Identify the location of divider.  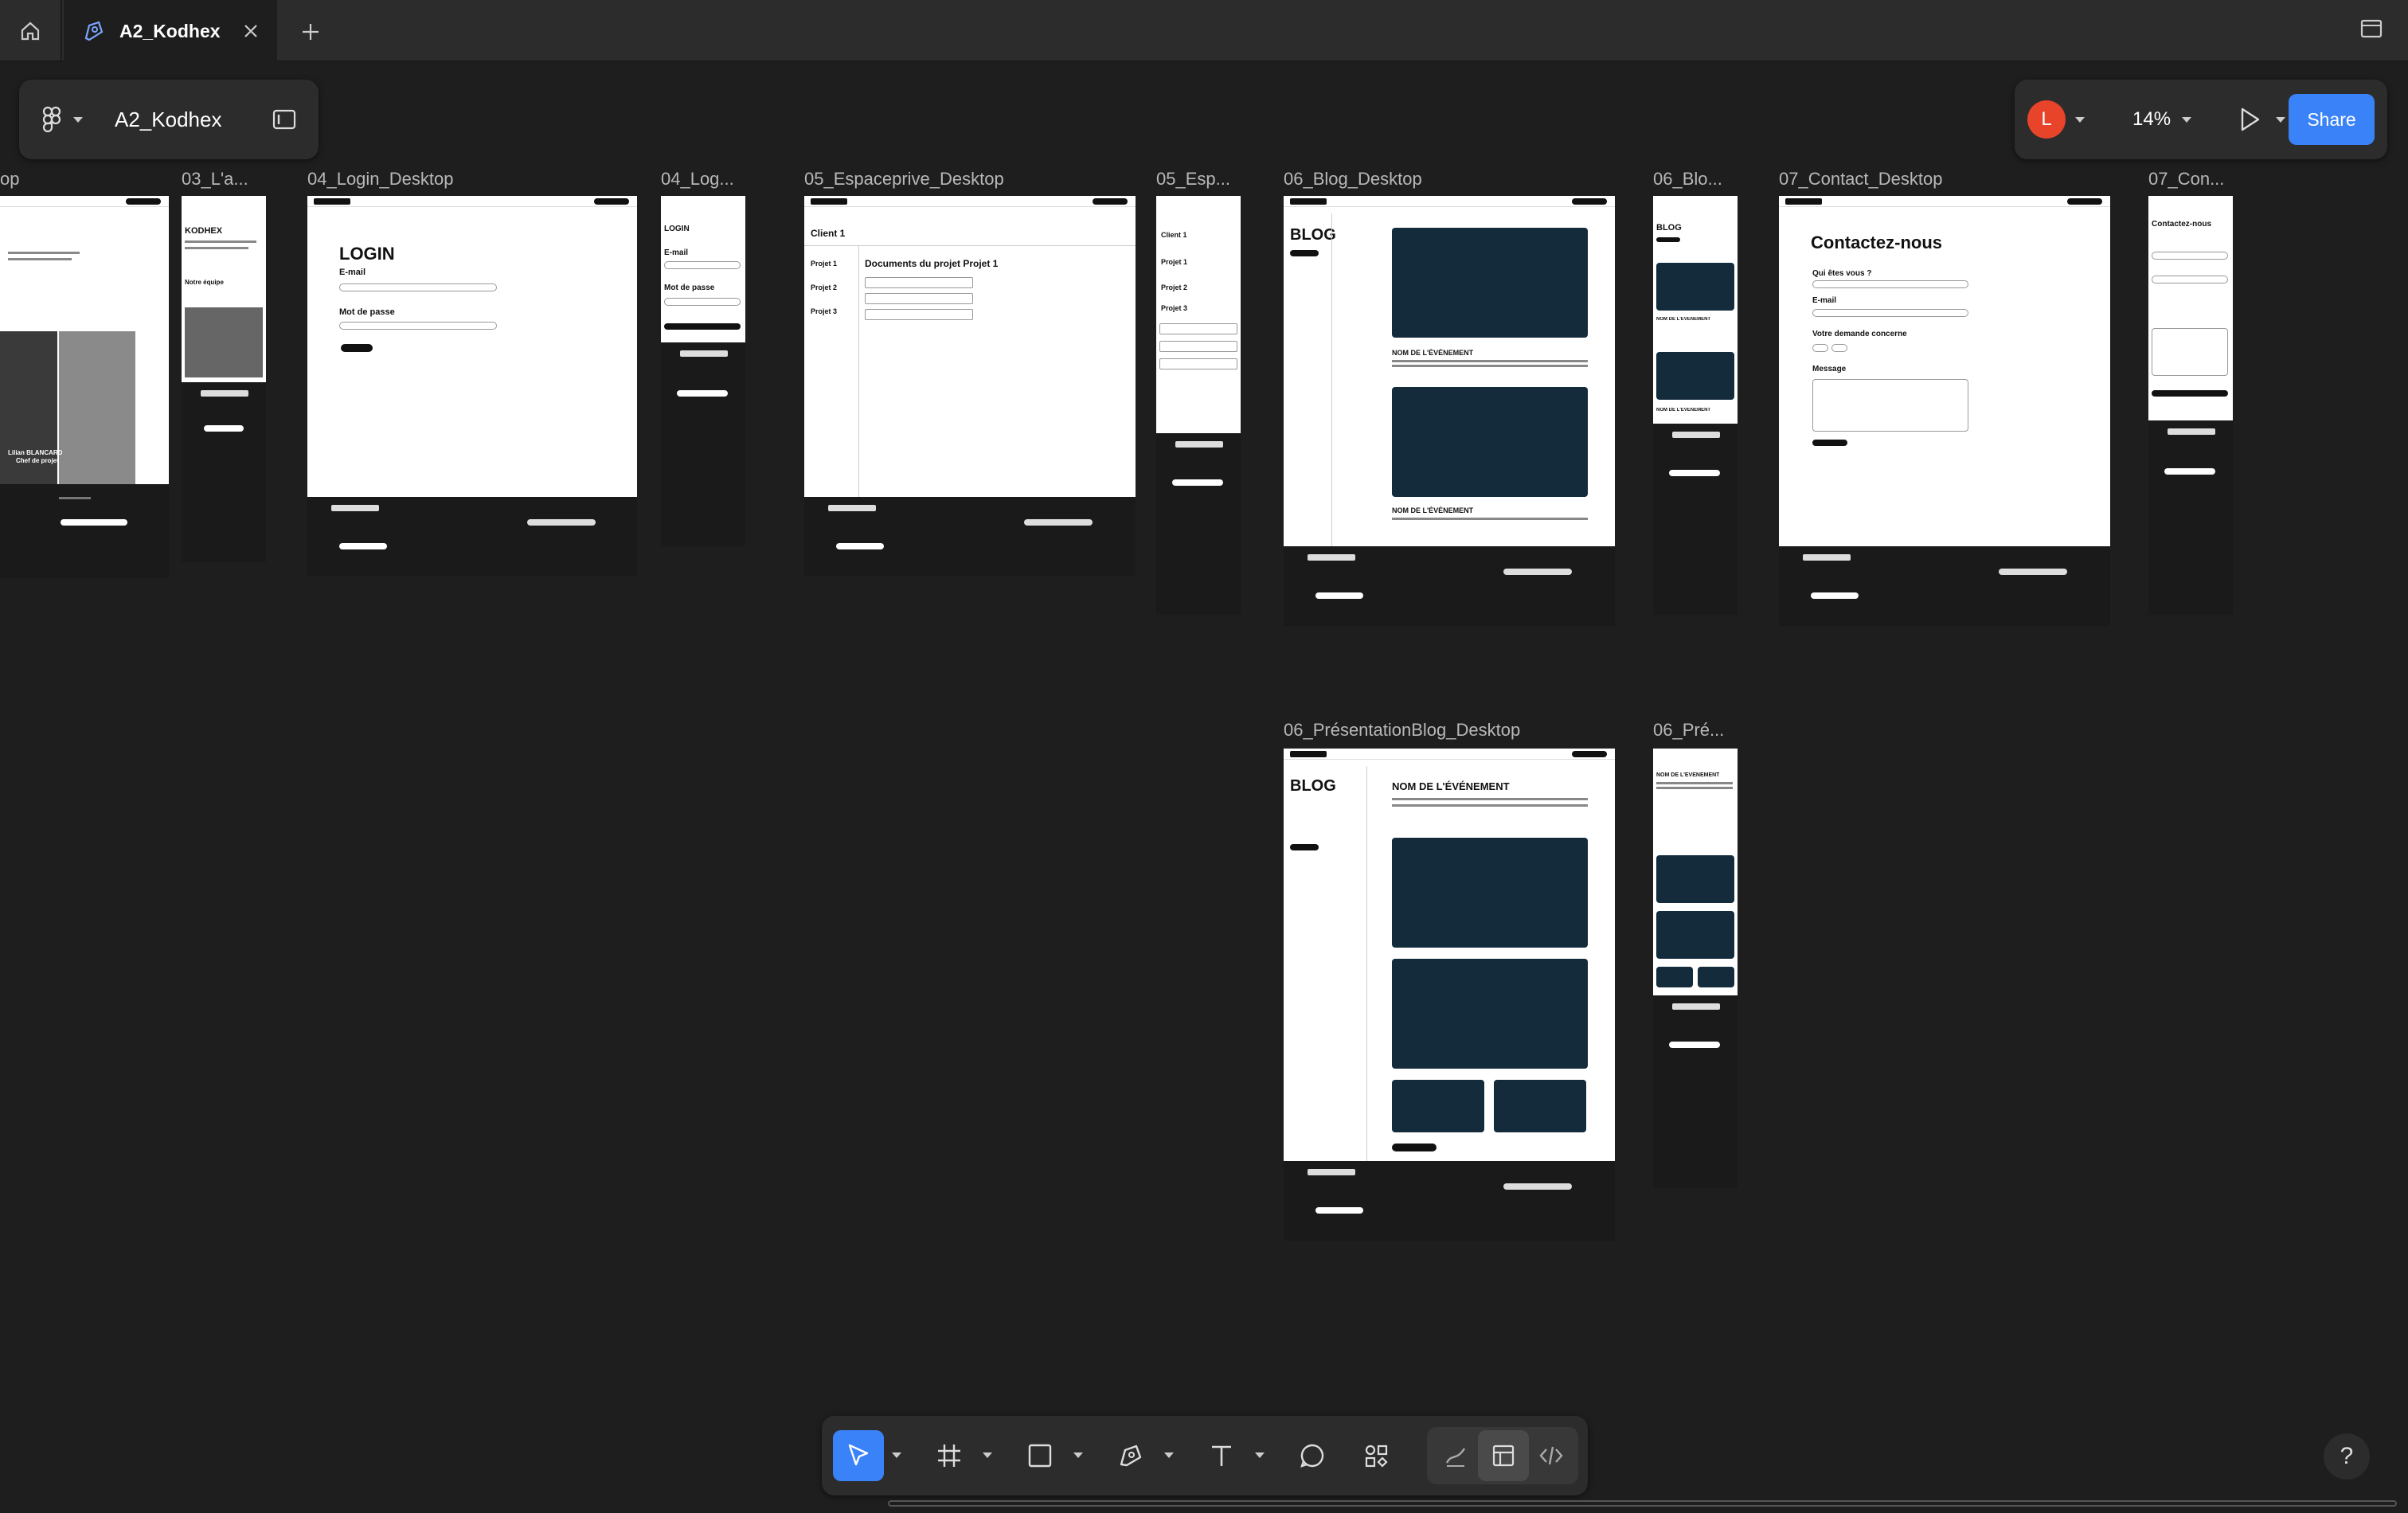
(1366, 965).